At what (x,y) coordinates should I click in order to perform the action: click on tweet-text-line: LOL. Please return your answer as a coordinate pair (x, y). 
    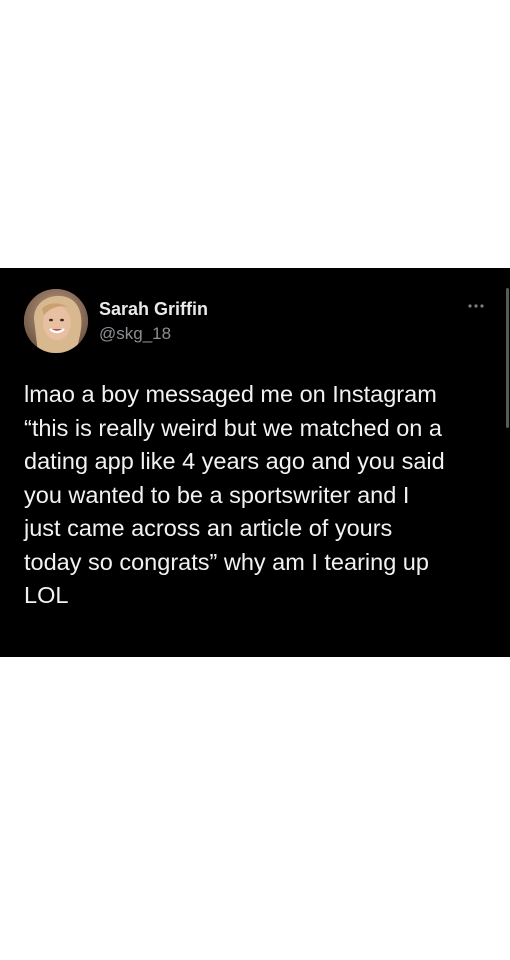
    Looking at the image, I should click on (46, 595).